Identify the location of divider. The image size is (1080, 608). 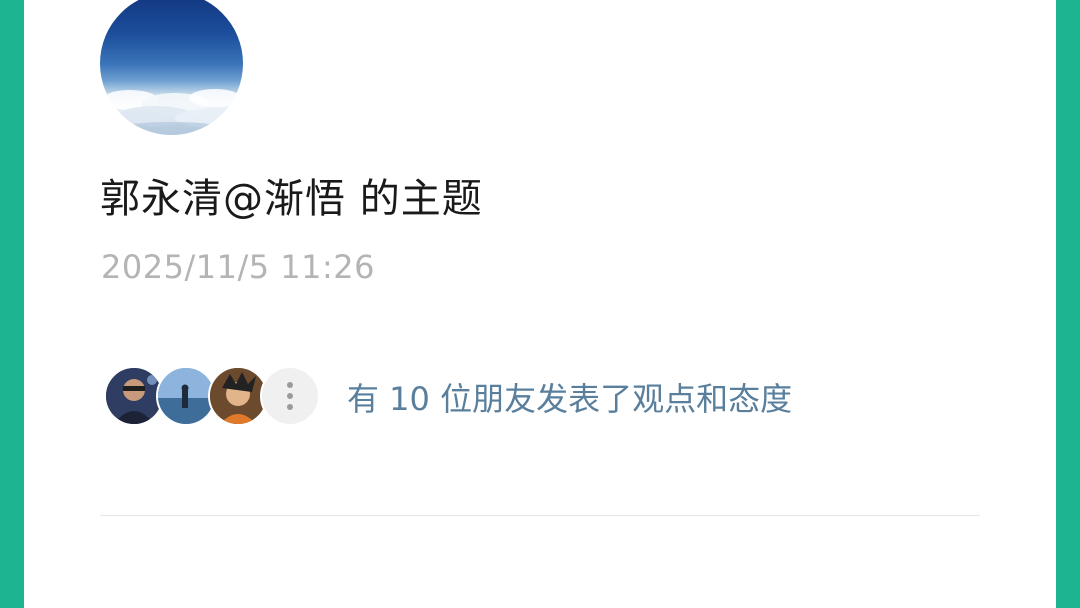
(540, 515).